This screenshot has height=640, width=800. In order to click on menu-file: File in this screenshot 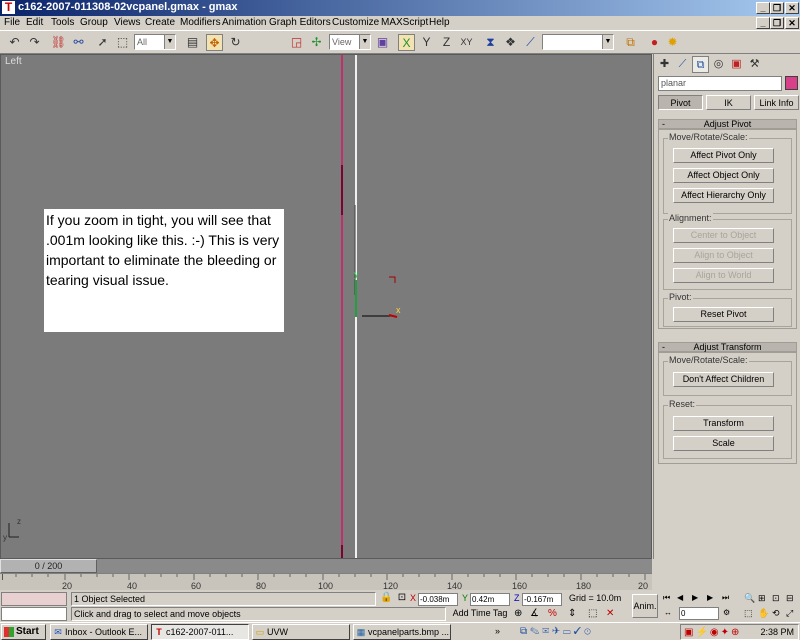, I will do `click(12, 23)`.